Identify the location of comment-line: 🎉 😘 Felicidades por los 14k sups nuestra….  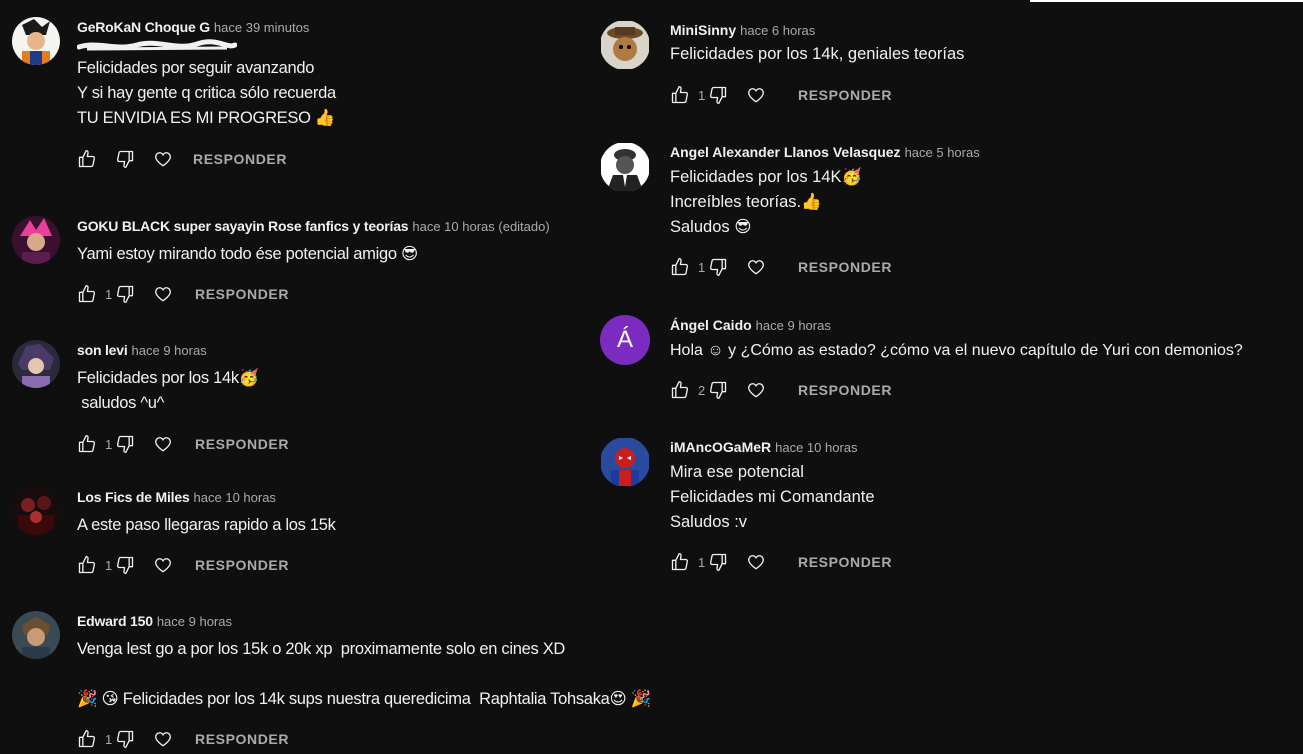
(364, 699).